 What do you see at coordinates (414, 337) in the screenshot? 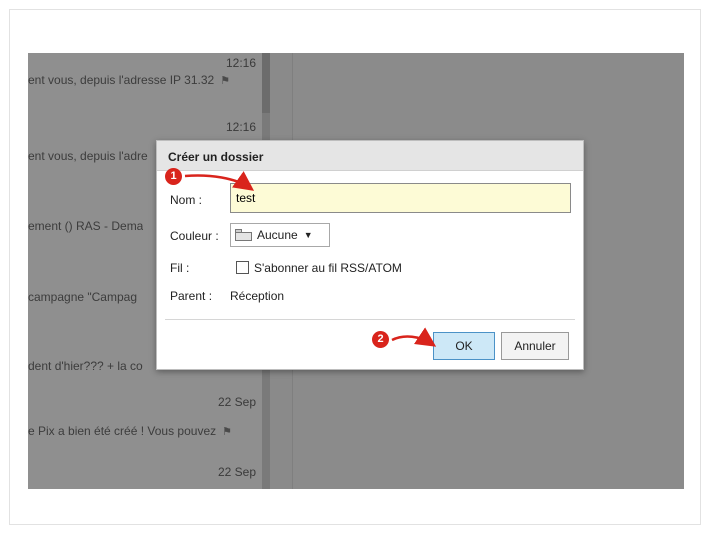
I see `step-2-arrow` at bounding box center [414, 337].